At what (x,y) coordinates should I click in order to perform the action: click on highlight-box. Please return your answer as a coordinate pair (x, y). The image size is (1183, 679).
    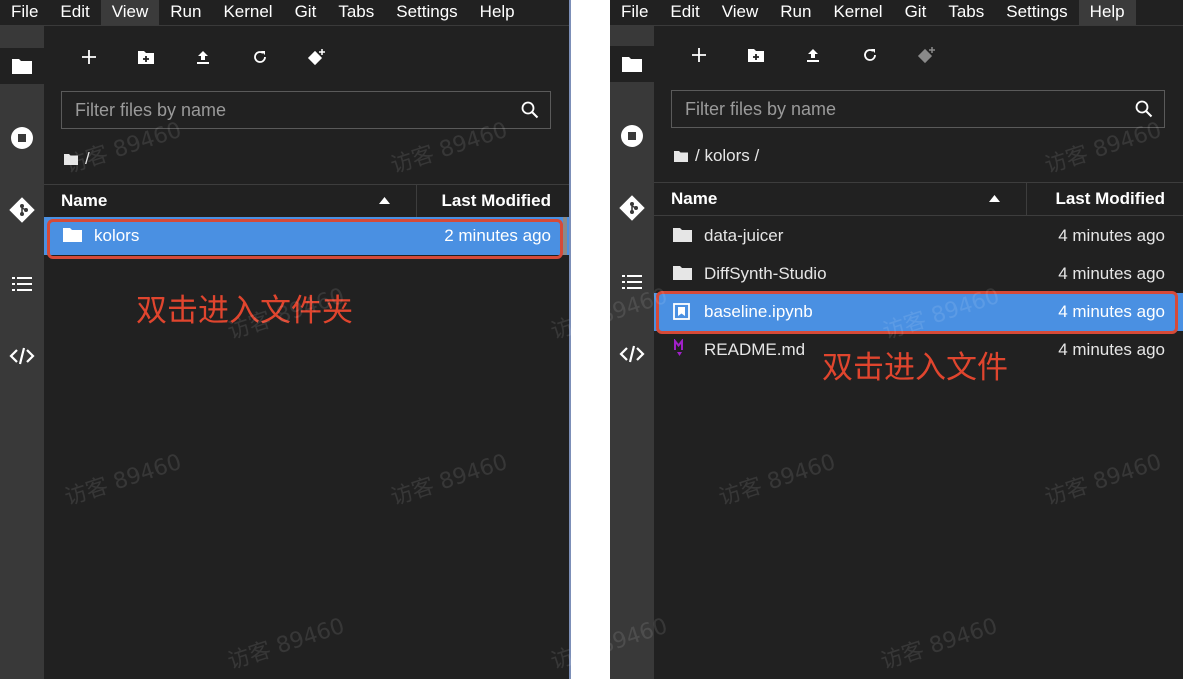
    Looking at the image, I should click on (305, 239).